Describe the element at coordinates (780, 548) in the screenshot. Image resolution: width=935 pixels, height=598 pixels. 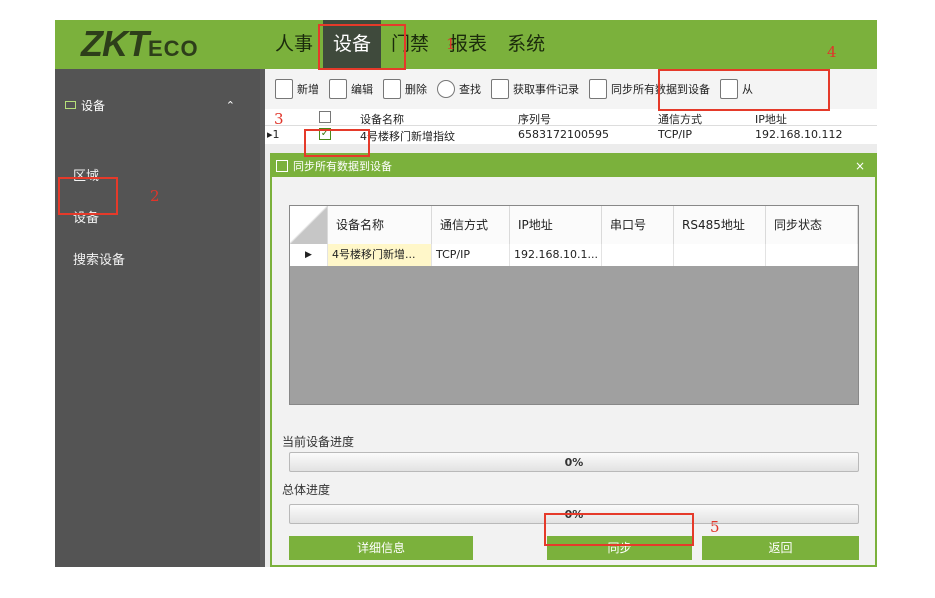
I see `back-button: 返回` at that location.